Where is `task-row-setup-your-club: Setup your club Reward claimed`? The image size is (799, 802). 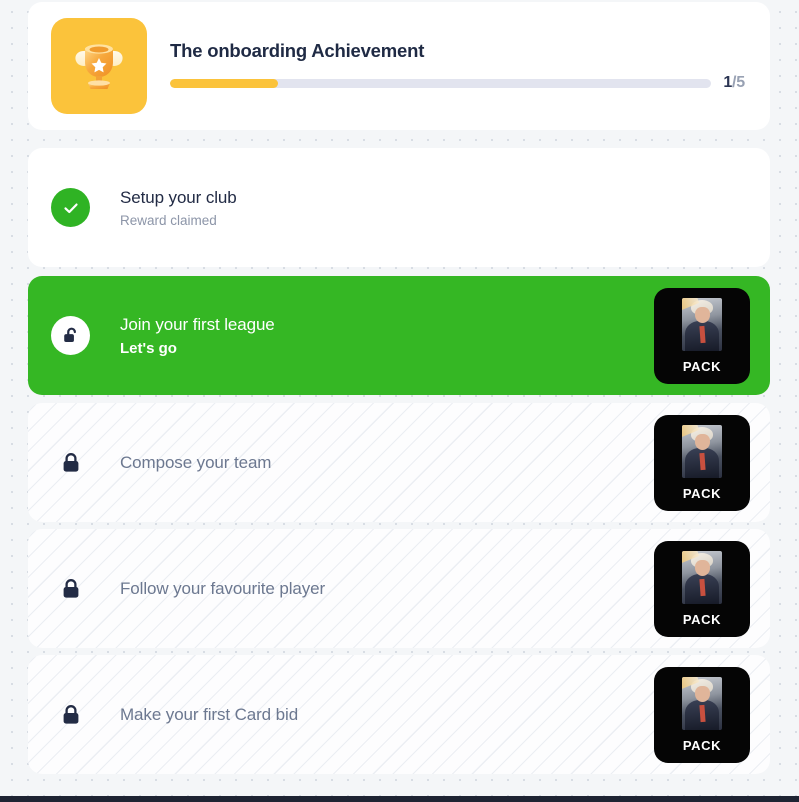
task-row-setup-your-club: Setup your club Reward claimed is located at coordinates (399, 207).